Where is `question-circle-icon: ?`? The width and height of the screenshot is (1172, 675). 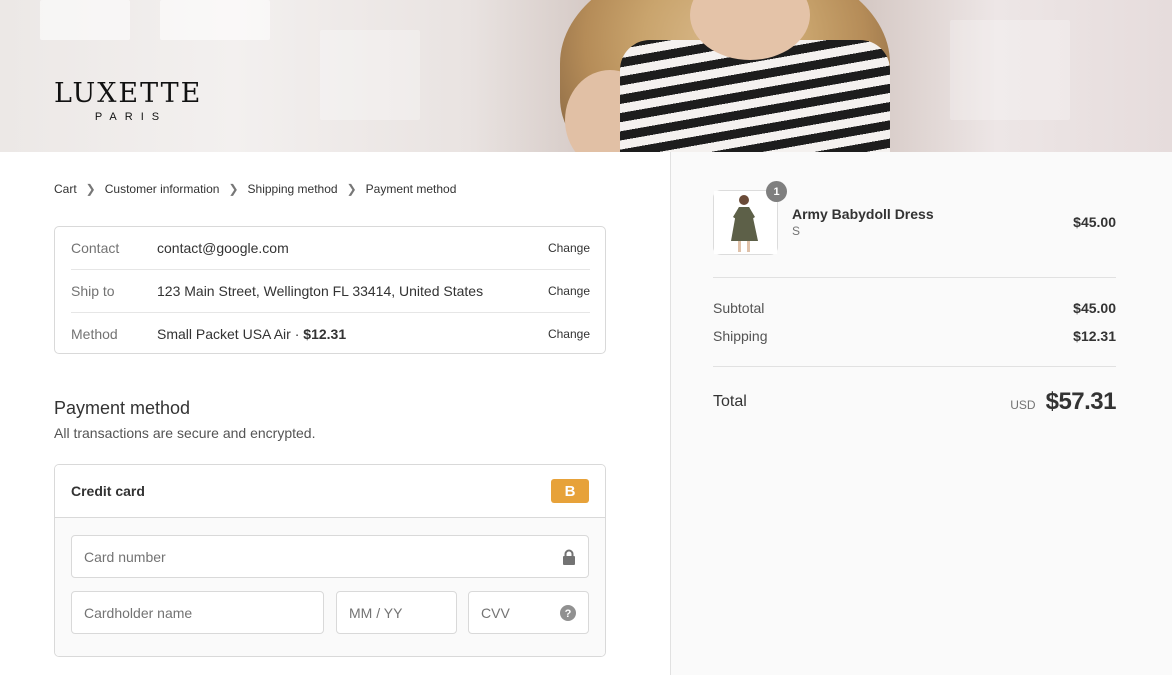 question-circle-icon: ? is located at coordinates (568, 612).